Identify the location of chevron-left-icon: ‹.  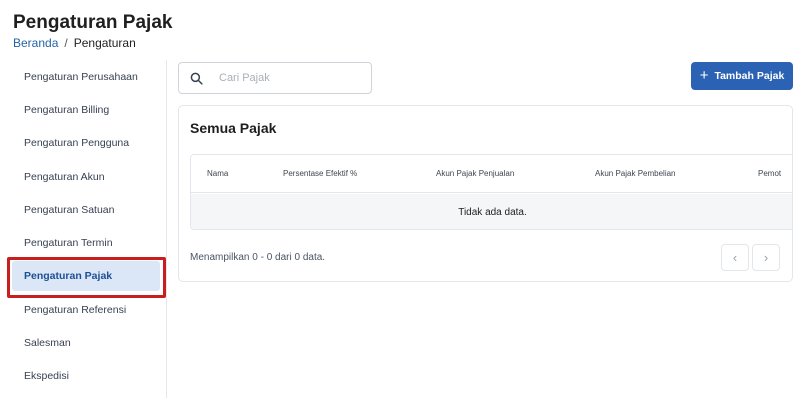
(735, 257).